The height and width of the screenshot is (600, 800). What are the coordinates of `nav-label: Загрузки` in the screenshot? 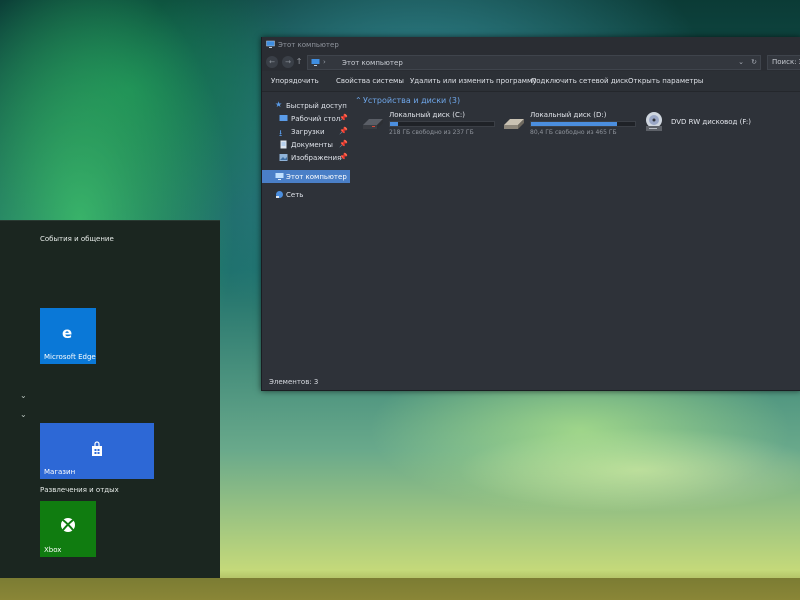 It's located at (308, 132).